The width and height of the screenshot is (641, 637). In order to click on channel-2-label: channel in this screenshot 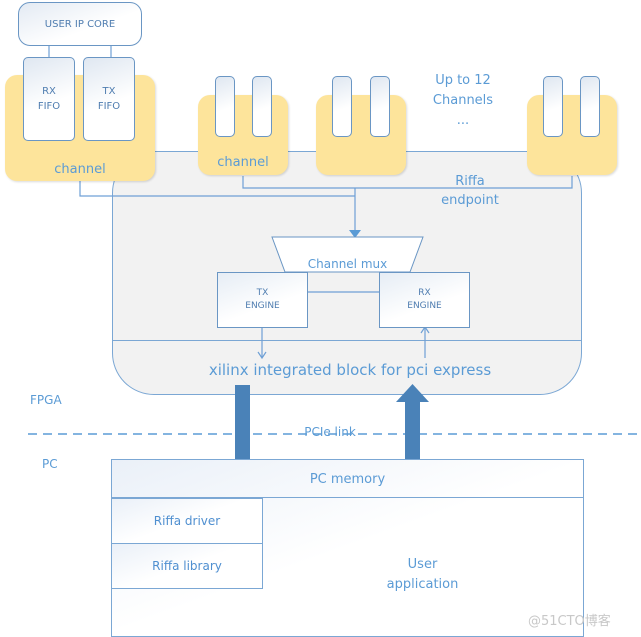, I will do `click(243, 162)`.